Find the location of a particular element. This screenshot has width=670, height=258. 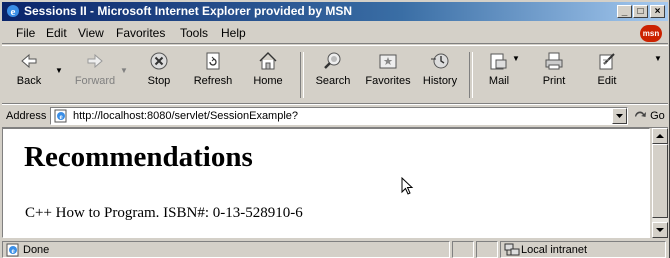

menu-favorites: Favorites is located at coordinates (140, 33).